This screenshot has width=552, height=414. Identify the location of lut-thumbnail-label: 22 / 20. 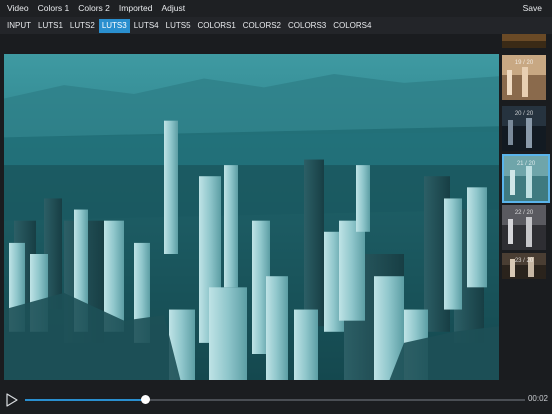
(524, 213).